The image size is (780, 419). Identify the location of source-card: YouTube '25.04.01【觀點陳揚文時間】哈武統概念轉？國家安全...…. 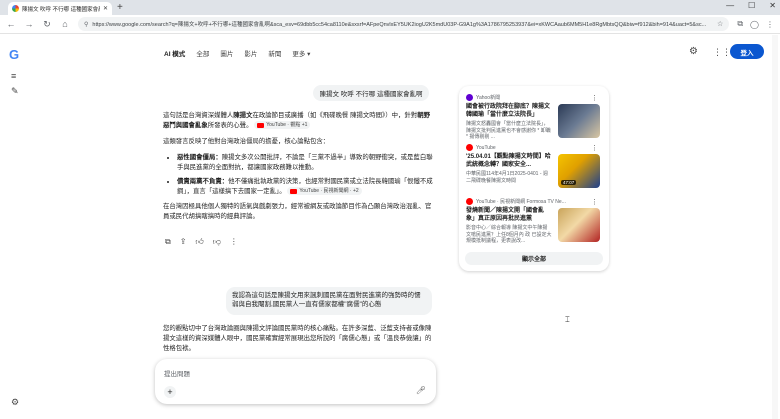
(535, 166).